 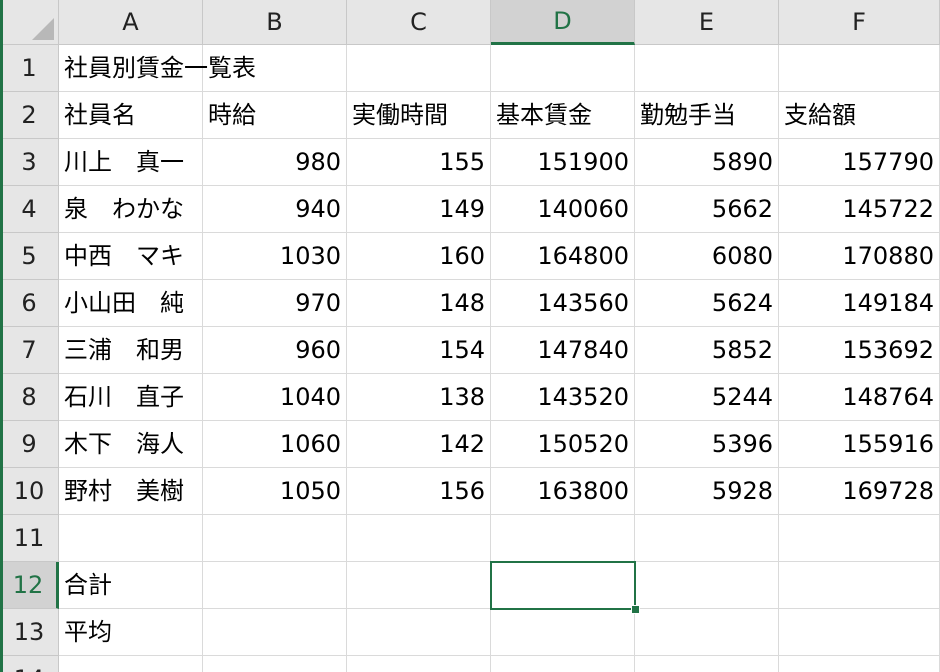 What do you see at coordinates (275, 256) in the screenshot?
I see `cell-b5: 1030` at bounding box center [275, 256].